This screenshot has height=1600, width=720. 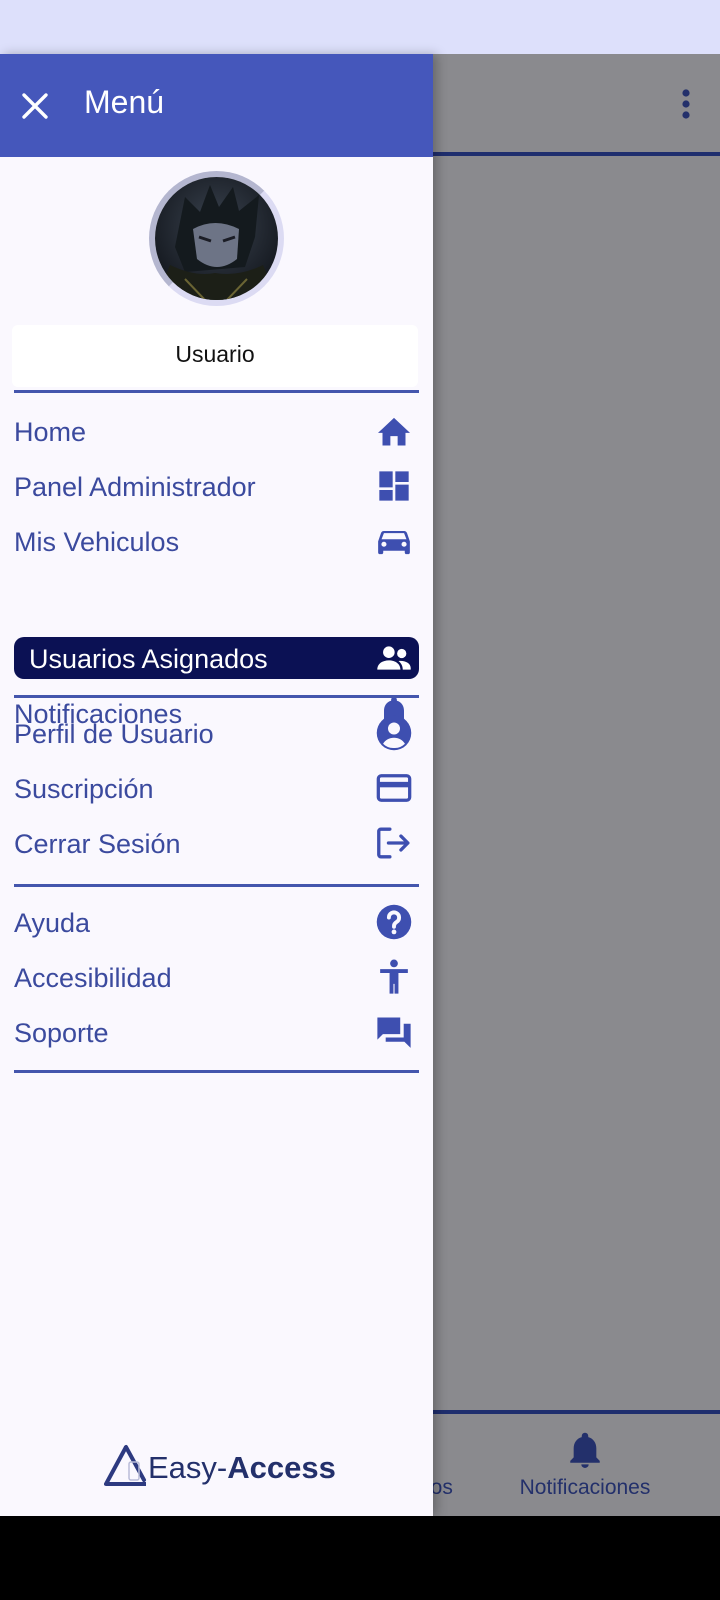 I want to click on logout-icon, so click(x=394, y=843).